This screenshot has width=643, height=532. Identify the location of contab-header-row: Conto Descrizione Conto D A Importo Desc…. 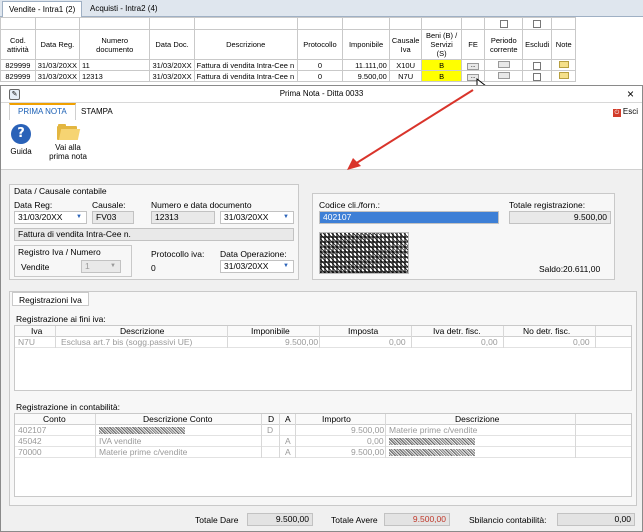
(323, 419).